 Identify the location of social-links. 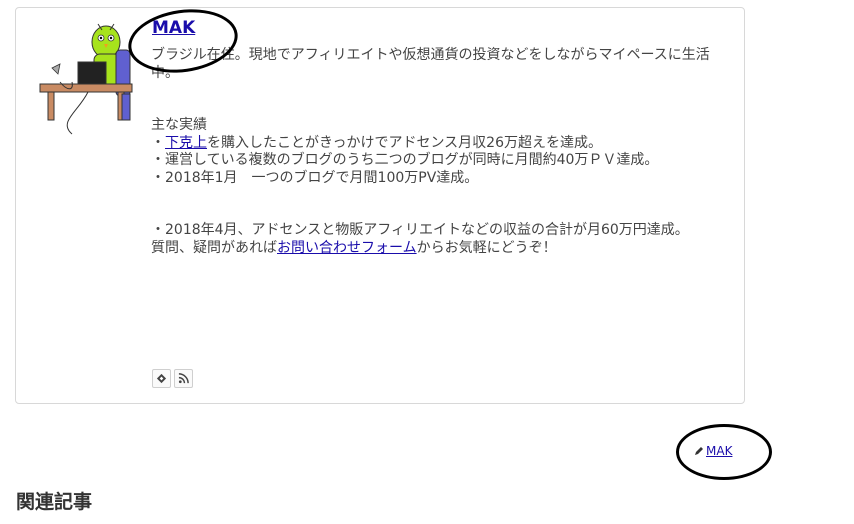
(172, 378).